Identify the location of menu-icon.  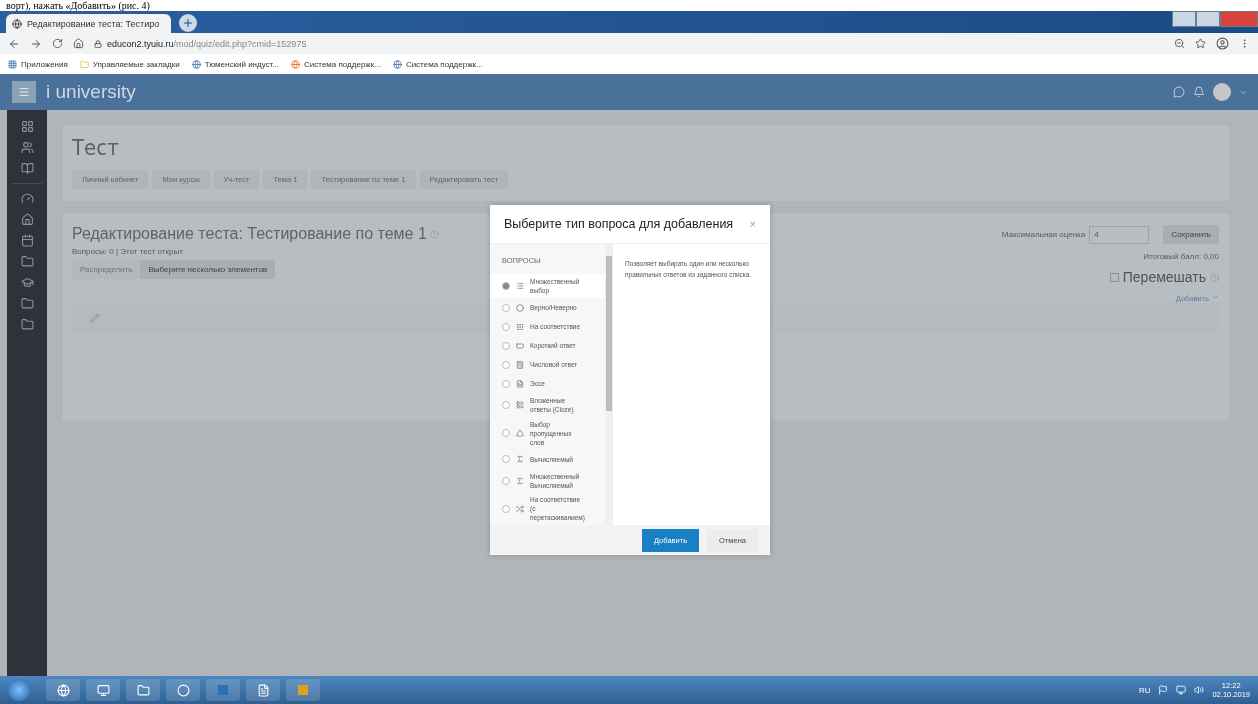
(24, 92).